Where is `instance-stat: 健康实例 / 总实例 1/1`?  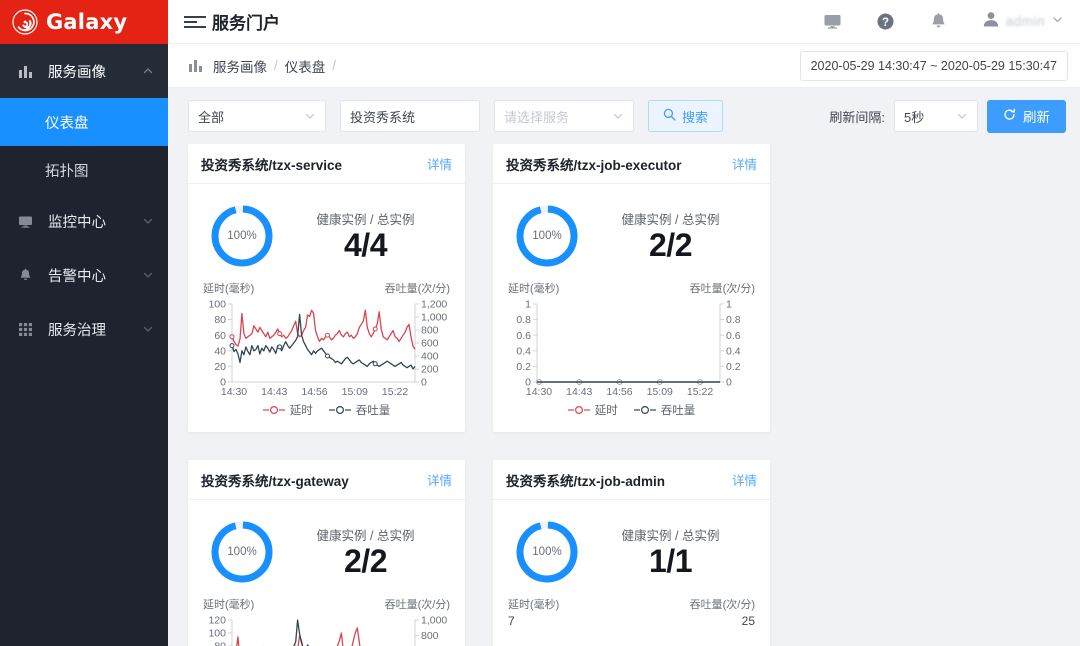 instance-stat: 健康实例 / 总实例 1/1 is located at coordinates (668, 552).